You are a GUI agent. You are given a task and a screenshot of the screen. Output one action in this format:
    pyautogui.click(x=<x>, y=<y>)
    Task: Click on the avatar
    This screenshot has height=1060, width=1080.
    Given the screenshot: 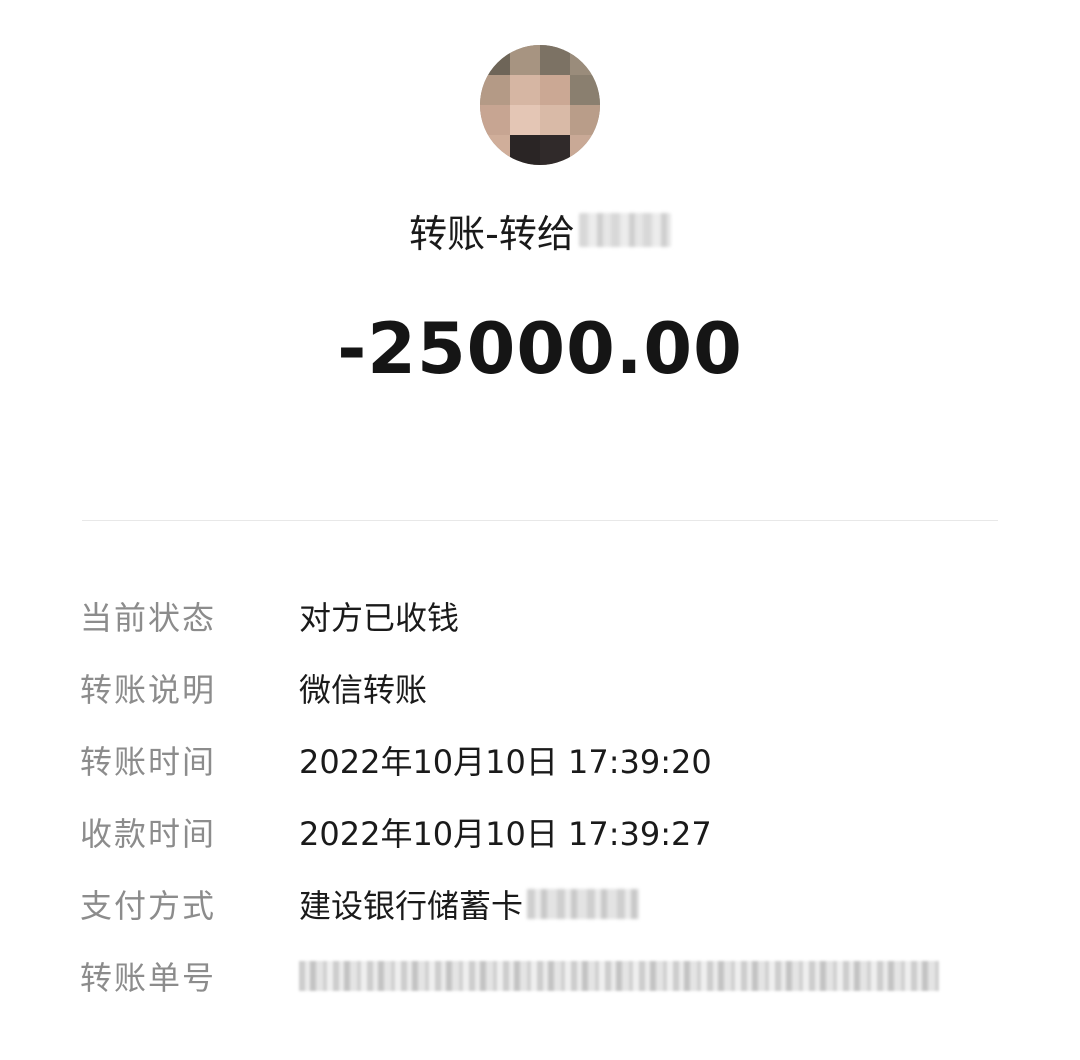 What is the action you would take?
    pyautogui.click(x=540, y=105)
    